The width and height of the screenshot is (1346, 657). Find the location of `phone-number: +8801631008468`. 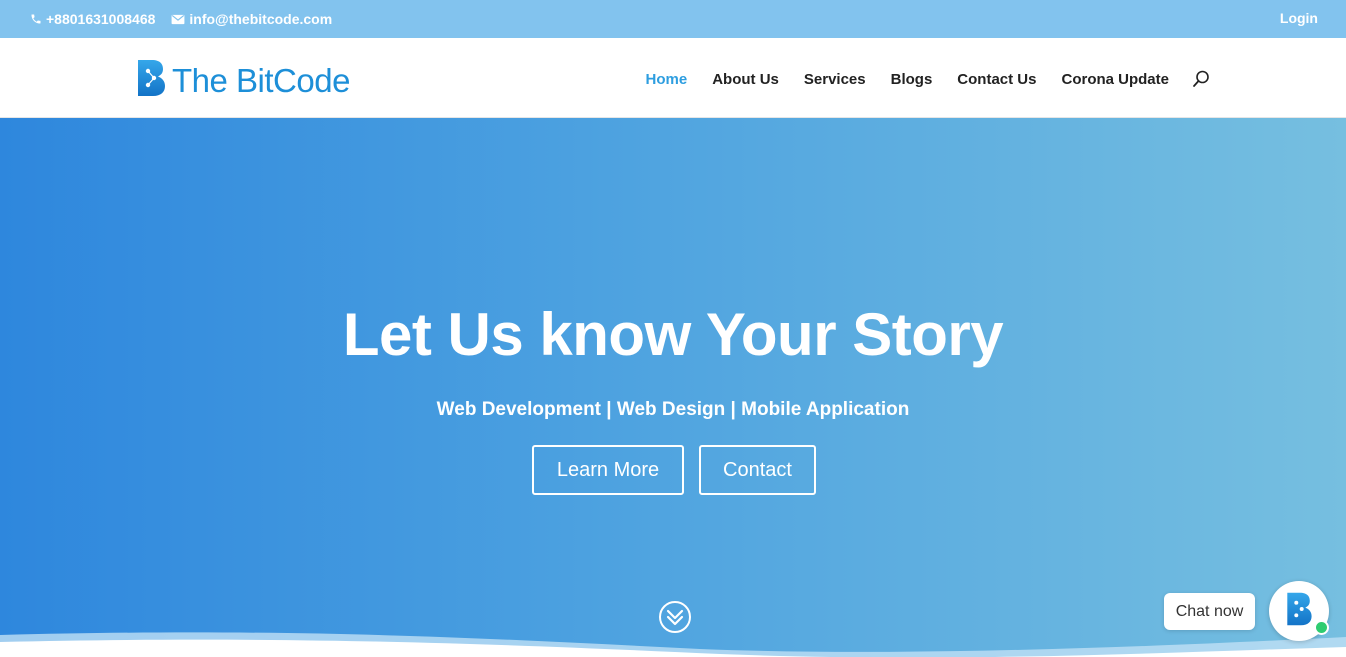

phone-number: +8801631008468 is located at coordinates (101, 19).